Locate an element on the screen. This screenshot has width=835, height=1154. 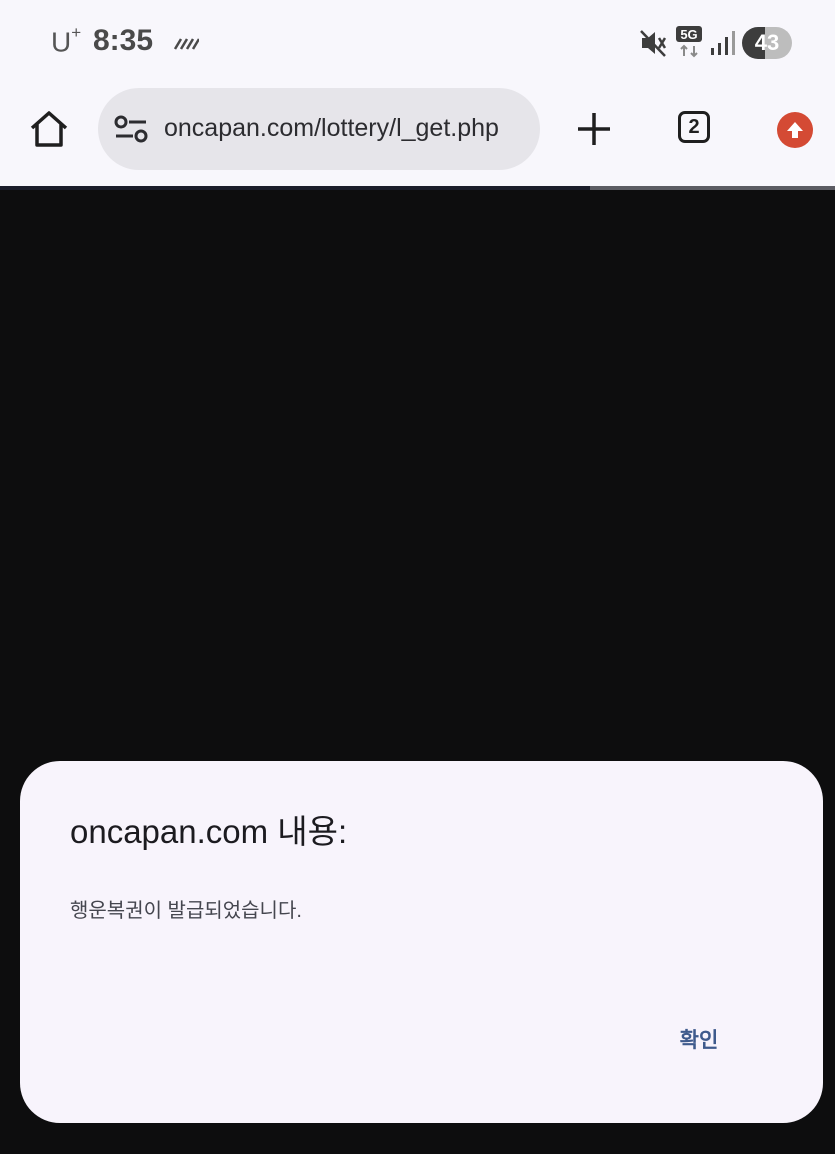
tune-icon is located at coordinates (131, 129).